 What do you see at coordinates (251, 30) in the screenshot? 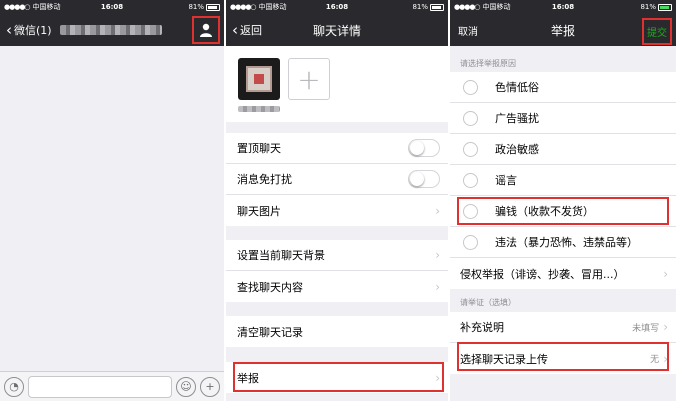
I see `back-label: 返回` at bounding box center [251, 30].